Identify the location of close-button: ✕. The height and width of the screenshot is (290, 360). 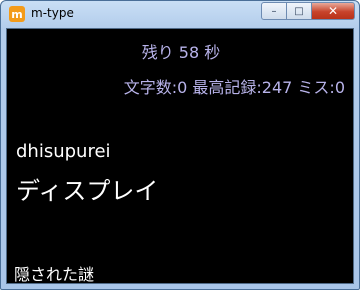
(333, 11).